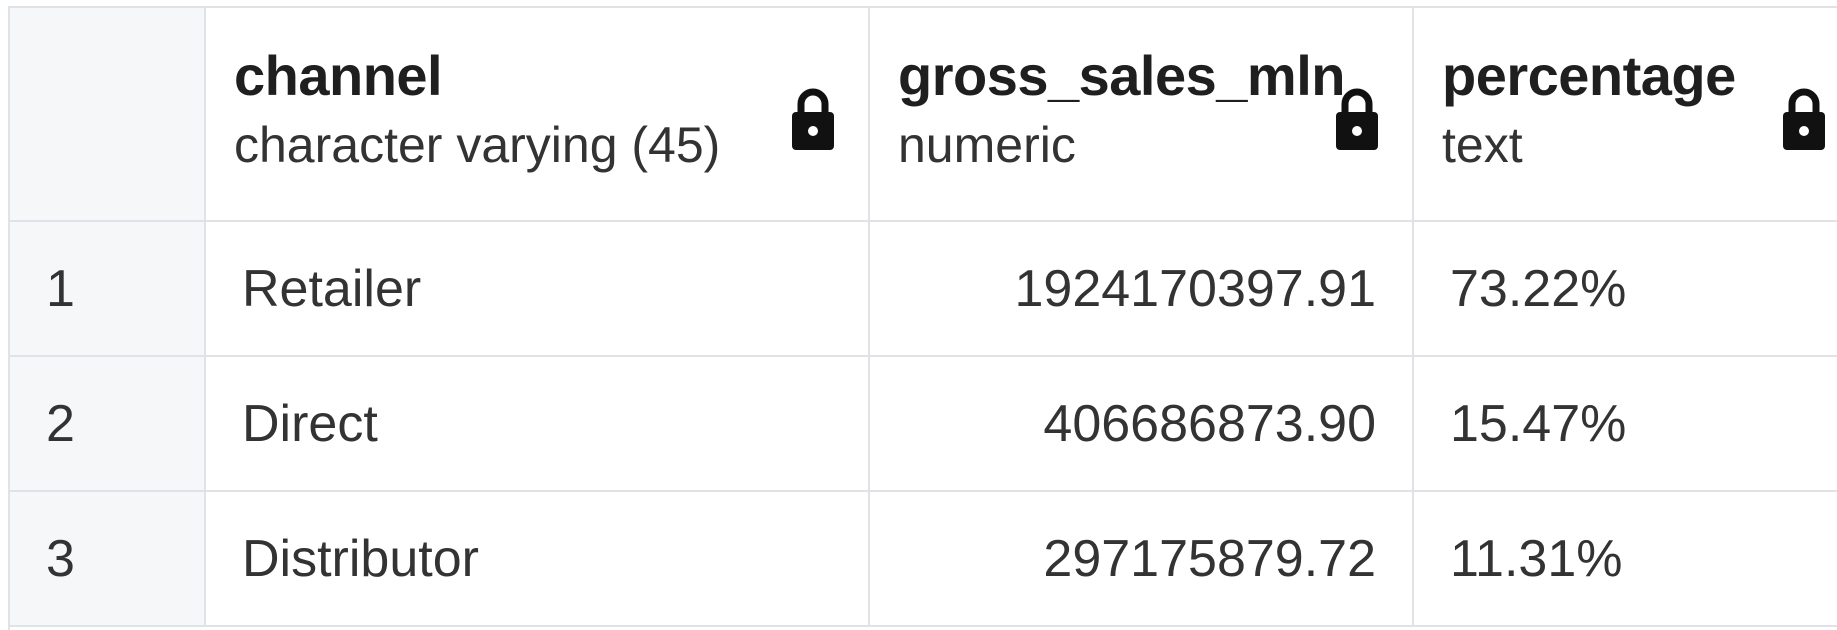  I want to click on column-type: character varying (45), so click(477, 145).